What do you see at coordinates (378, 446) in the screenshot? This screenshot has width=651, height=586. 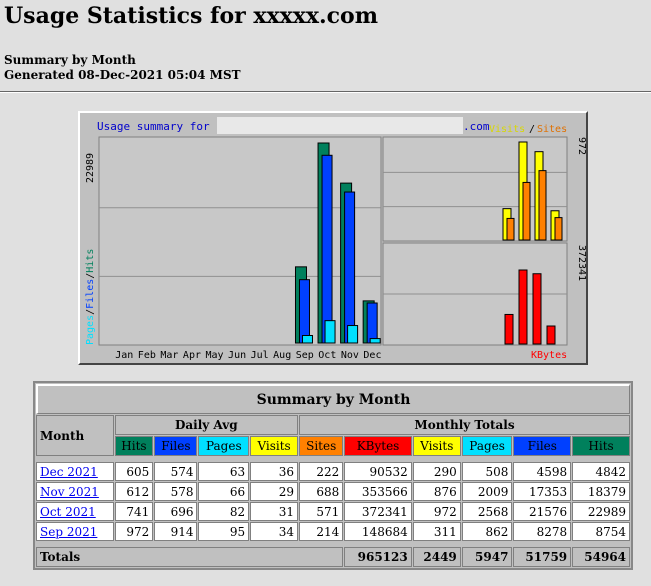 I see `total-kbytes-header: KBytes` at bounding box center [378, 446].